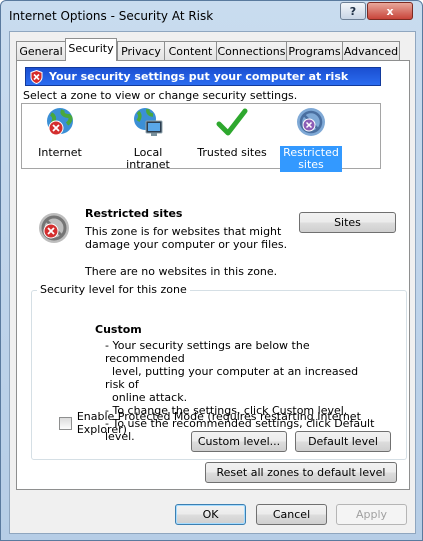 The image size is (423, 541). Describe the element at coordinates (134, 213) in the screenshot. I see `zone-info-title: Restricted sites` at that location.